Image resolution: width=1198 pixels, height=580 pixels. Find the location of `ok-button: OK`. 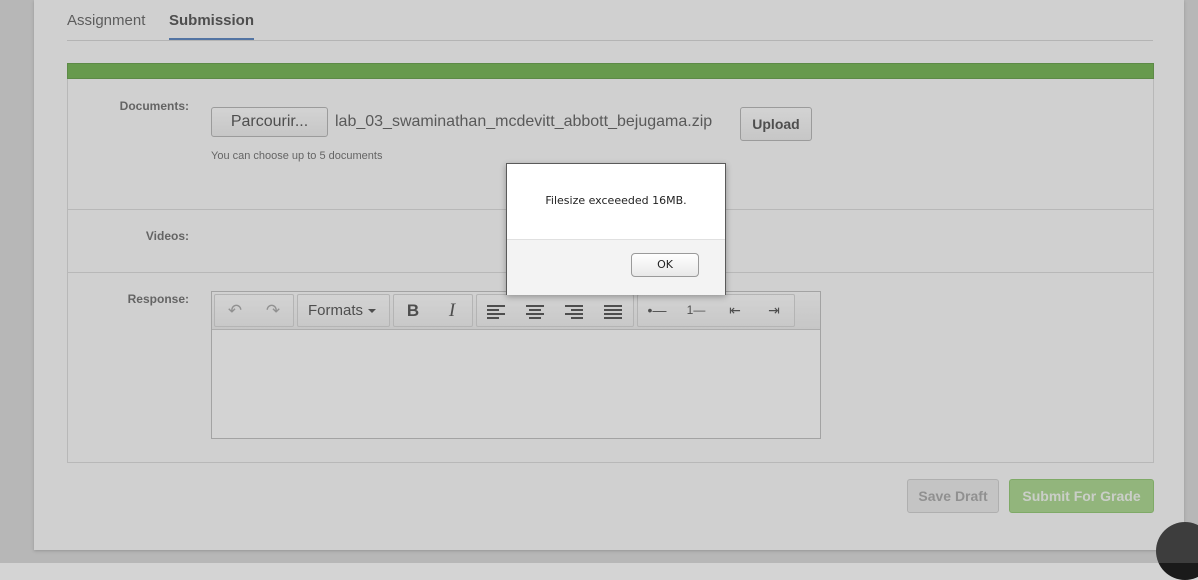

ok-button: OK is located at coordinates (665, 265).